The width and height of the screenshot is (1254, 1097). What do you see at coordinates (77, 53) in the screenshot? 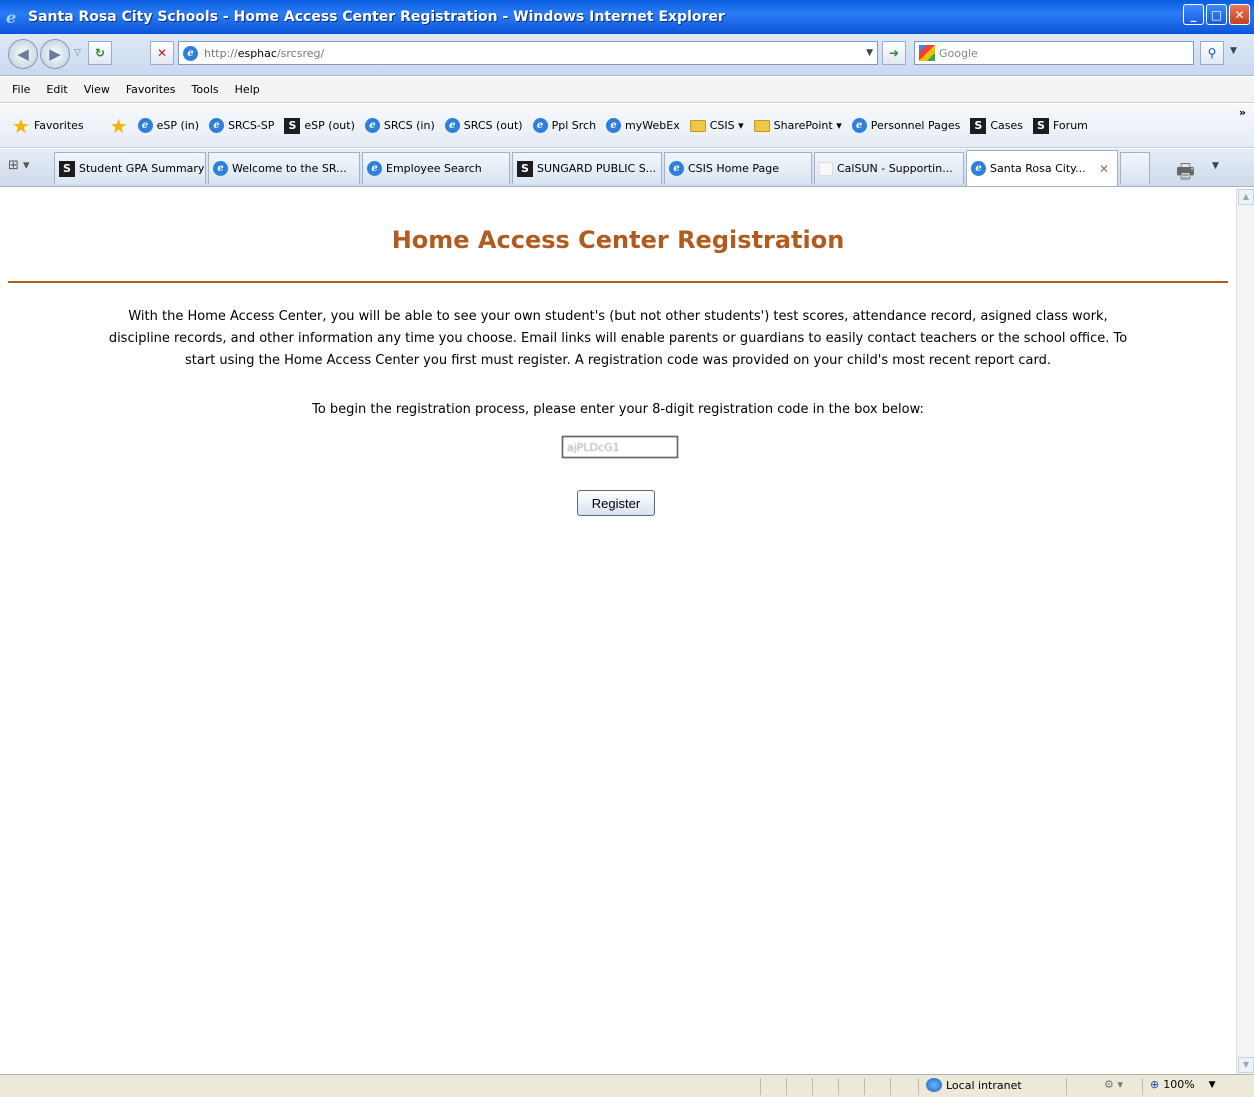
I see `recent-pages-dropdown-icon: ▽` at bounding box center [77, 53].